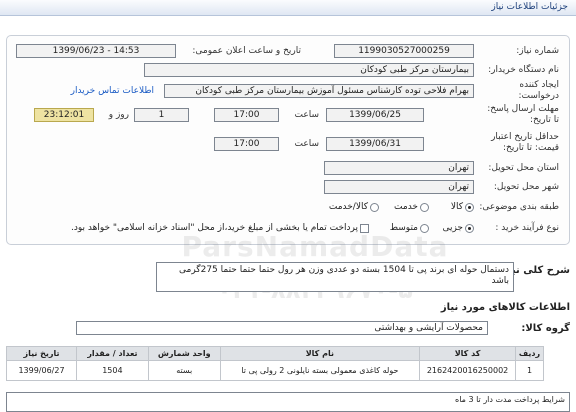 This screenshot has width=576, height=412. Describe the element at coordinates (452, 228) in the screenshot. I see `process-minor-label: جزیی` at that location.